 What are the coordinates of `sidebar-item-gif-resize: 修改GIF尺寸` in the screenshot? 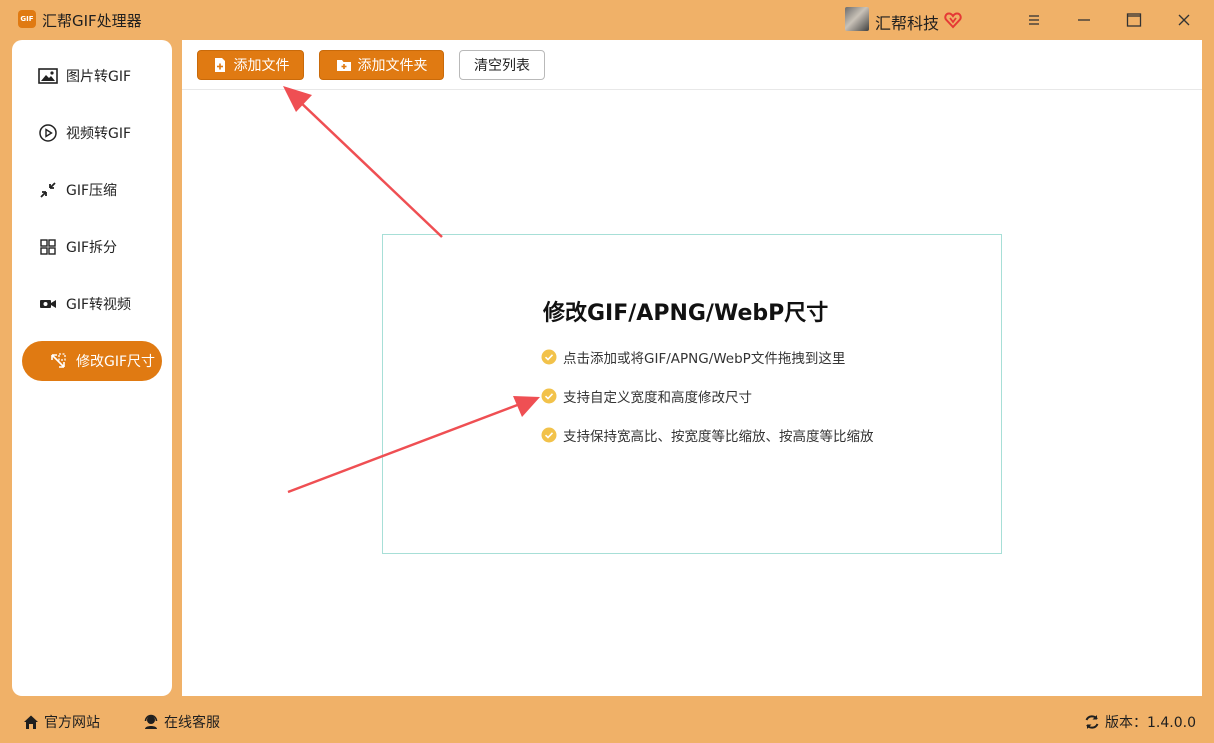 It's located at (92, 361).